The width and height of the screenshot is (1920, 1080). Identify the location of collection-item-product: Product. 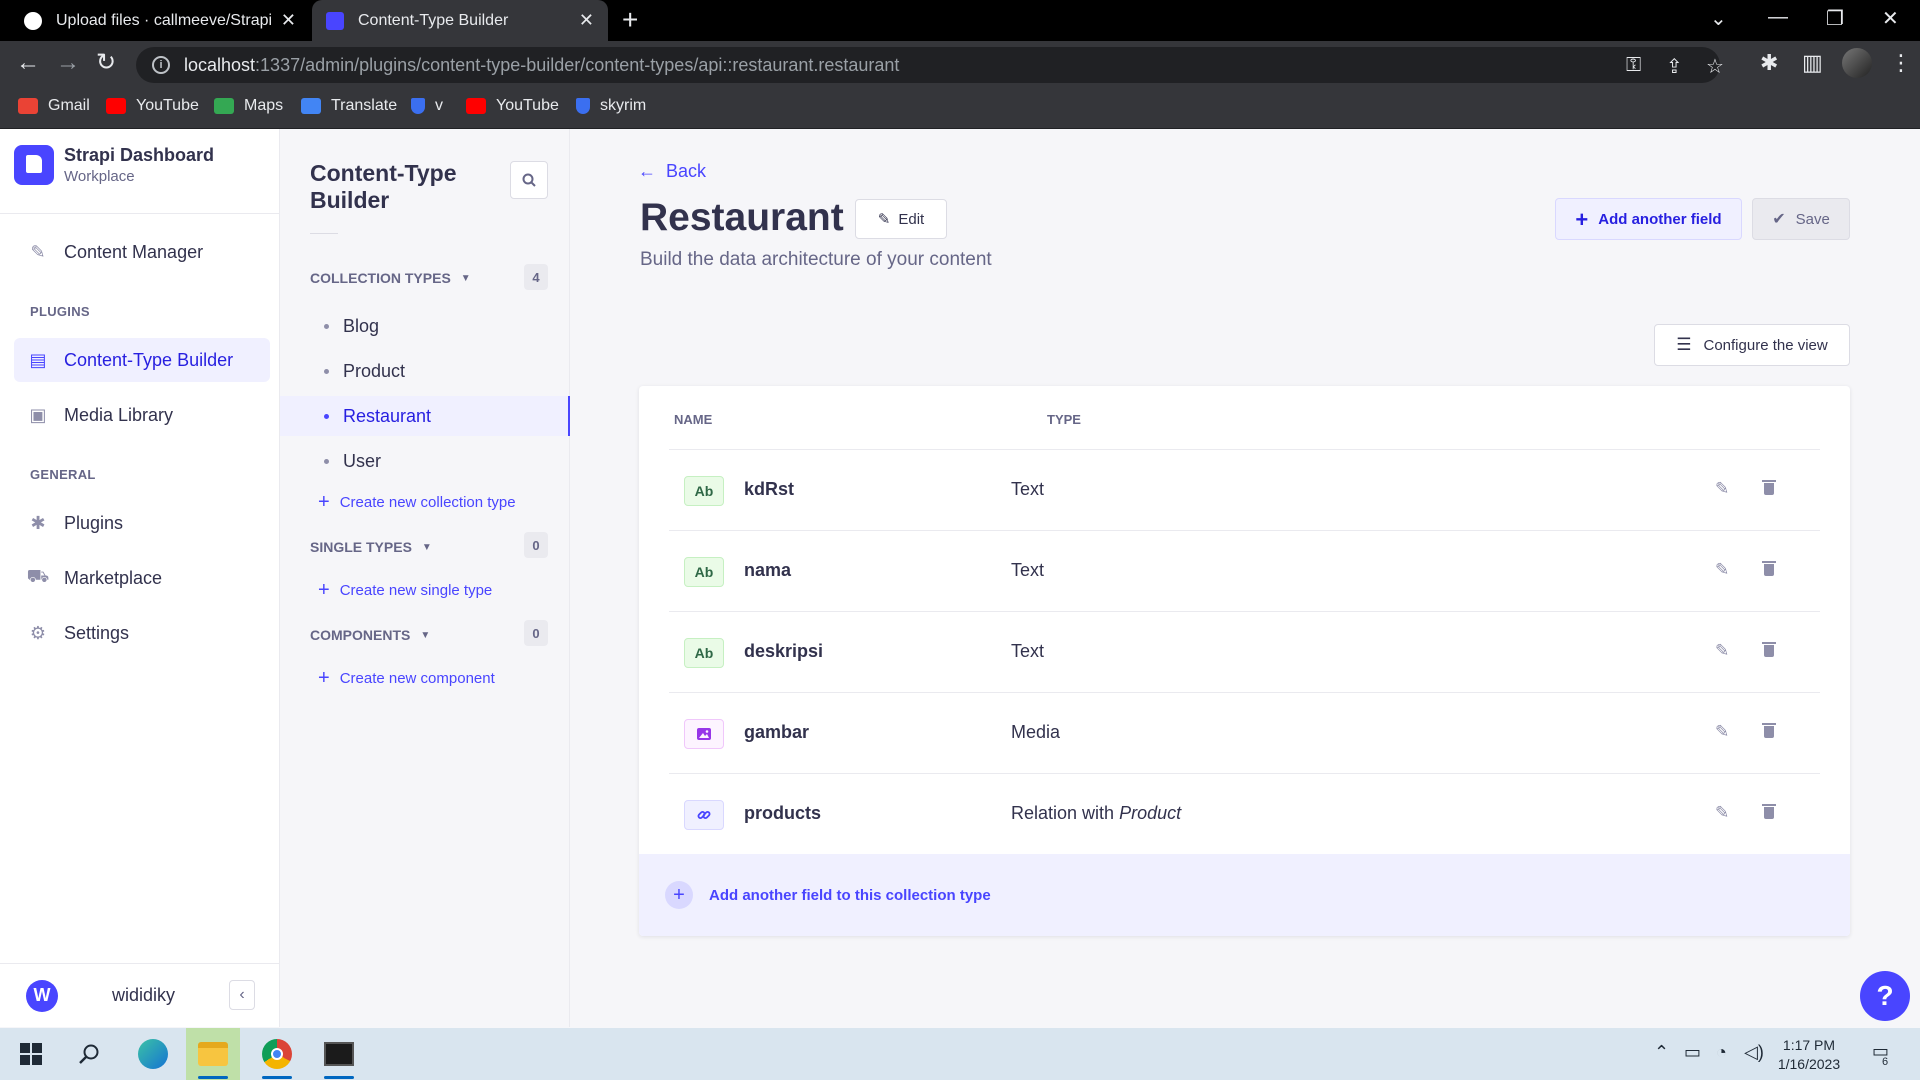
(425, 371).